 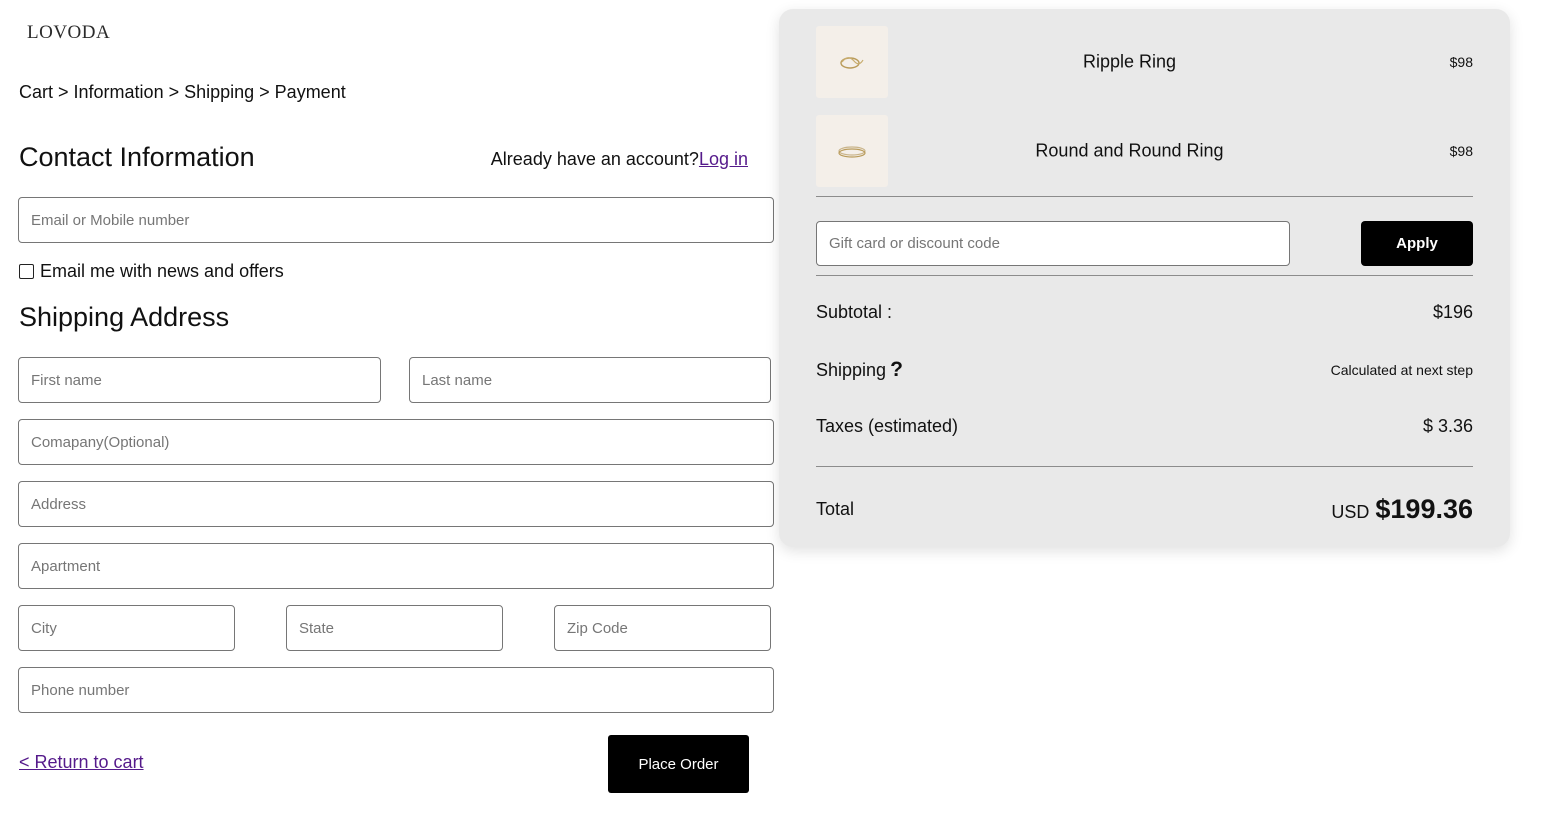 I want to click on round-ring-icon, so click(x=852, y=152).